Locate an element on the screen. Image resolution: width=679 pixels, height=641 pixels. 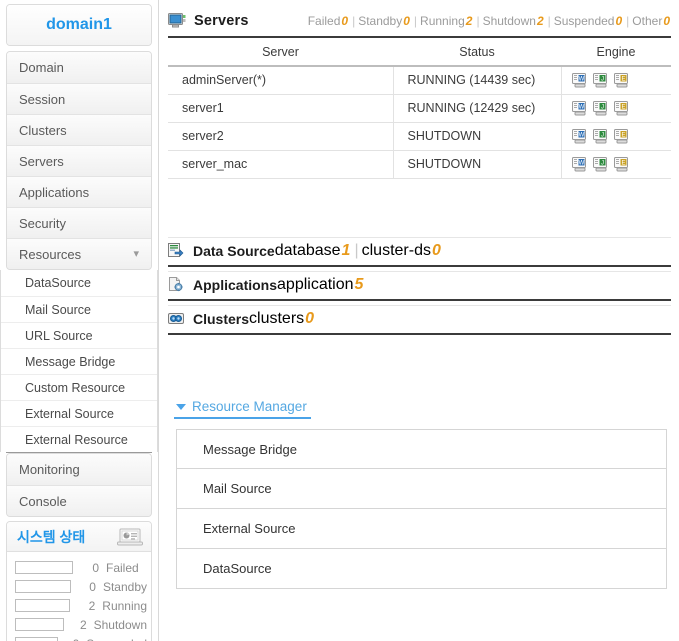
domain-card: domain1 is located at coordinates (79, 25).